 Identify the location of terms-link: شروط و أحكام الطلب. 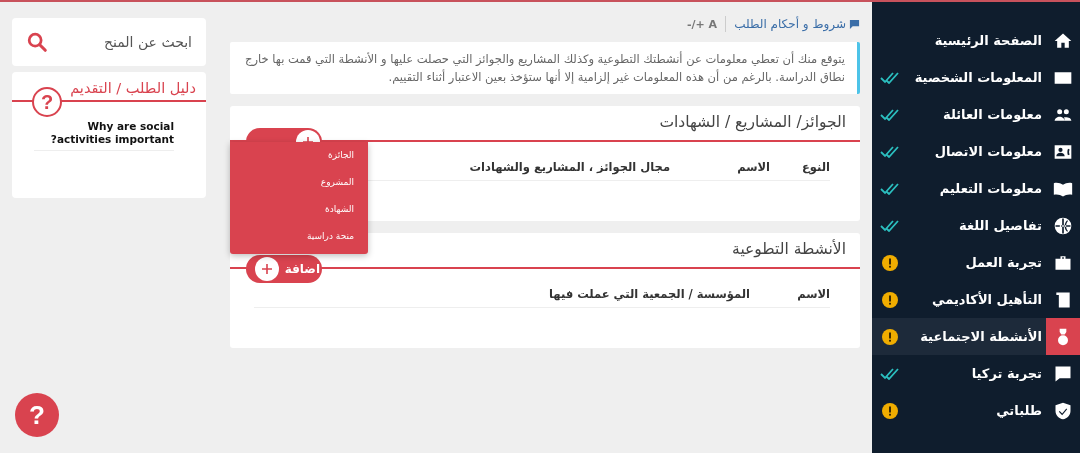
(797, 24).